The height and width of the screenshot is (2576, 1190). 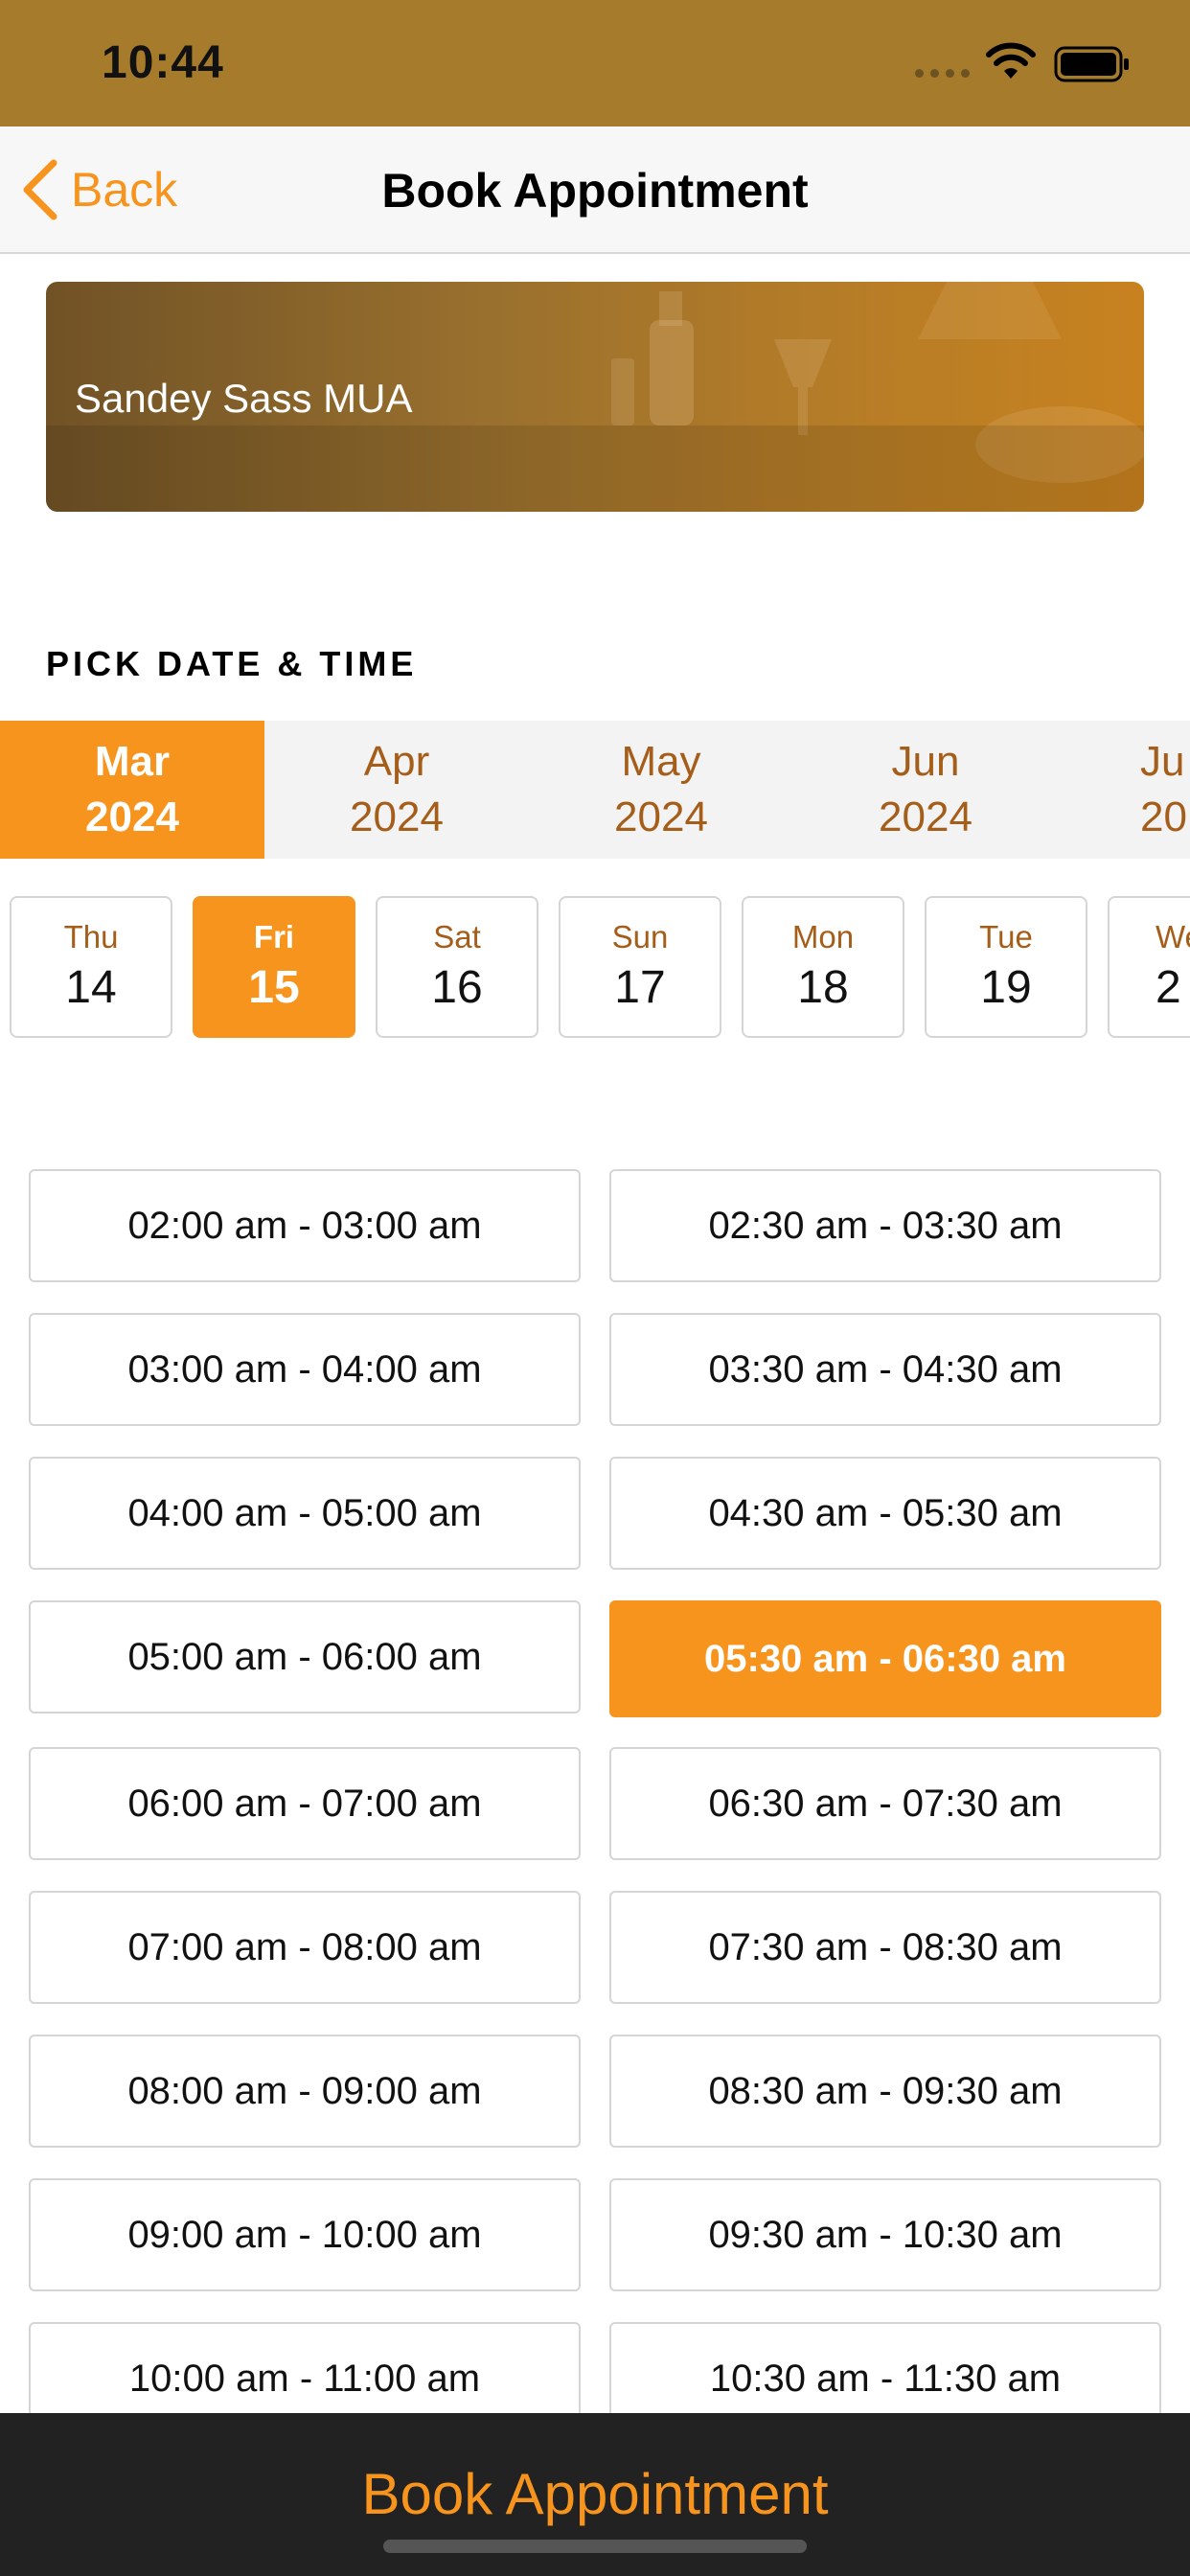 I want to click on back-button: Back, so click(x=98, y=189).